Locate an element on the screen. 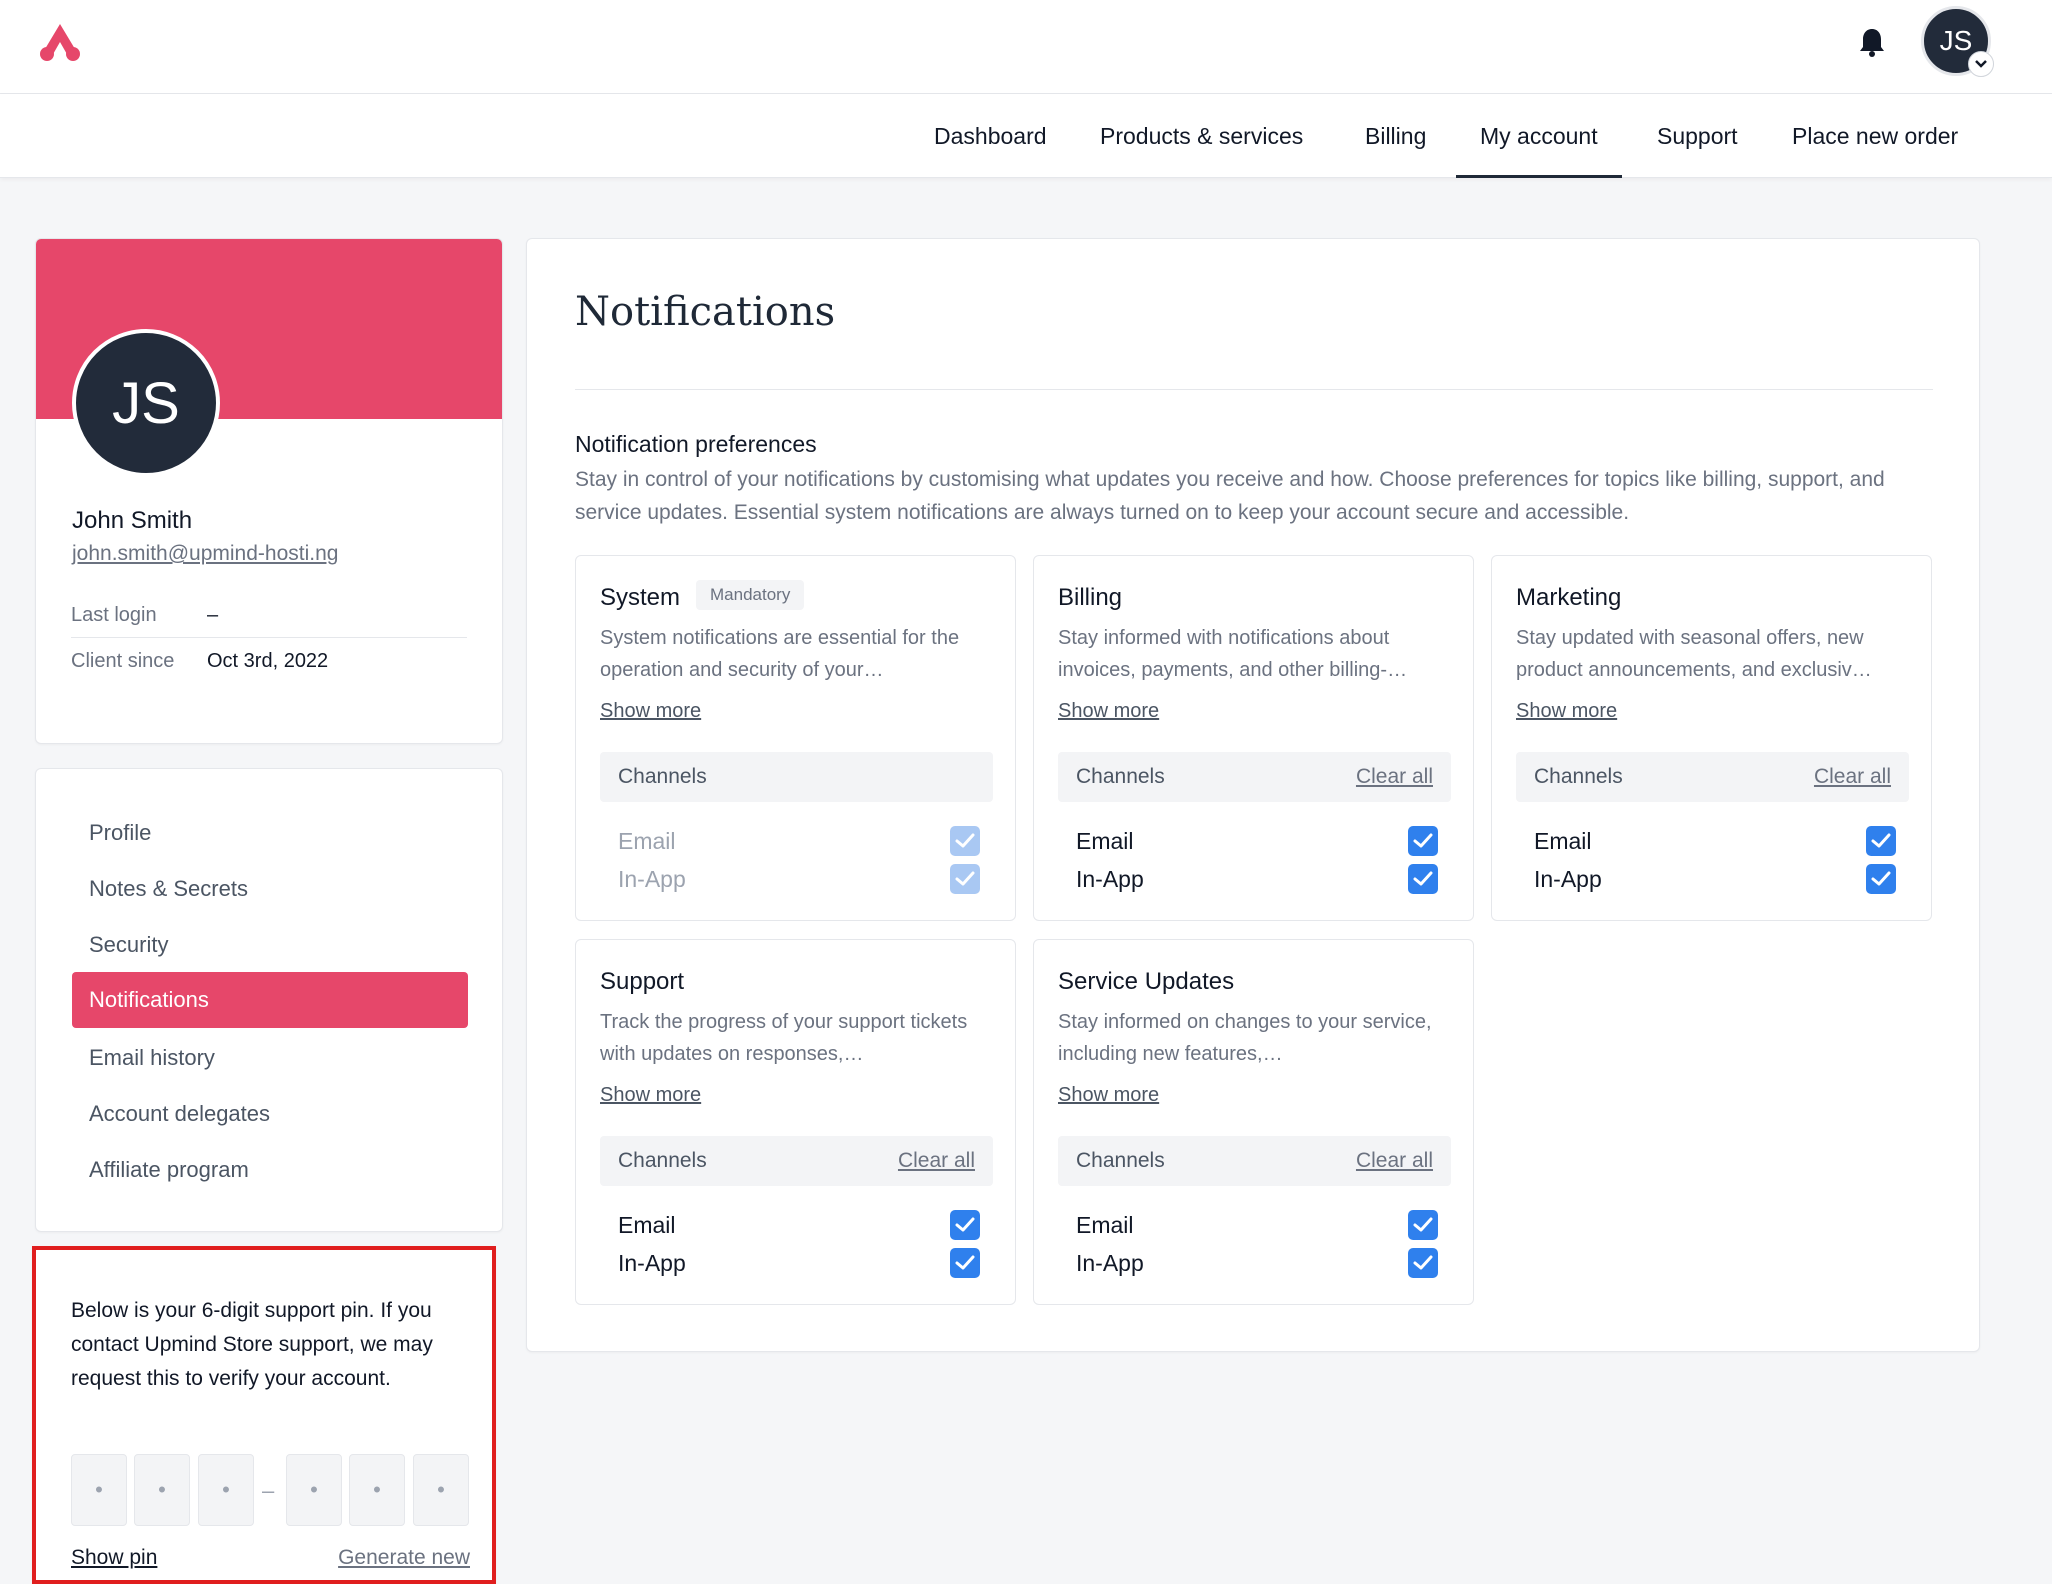  show-pin-link: Show pin is located at coordinates (114, 1558).